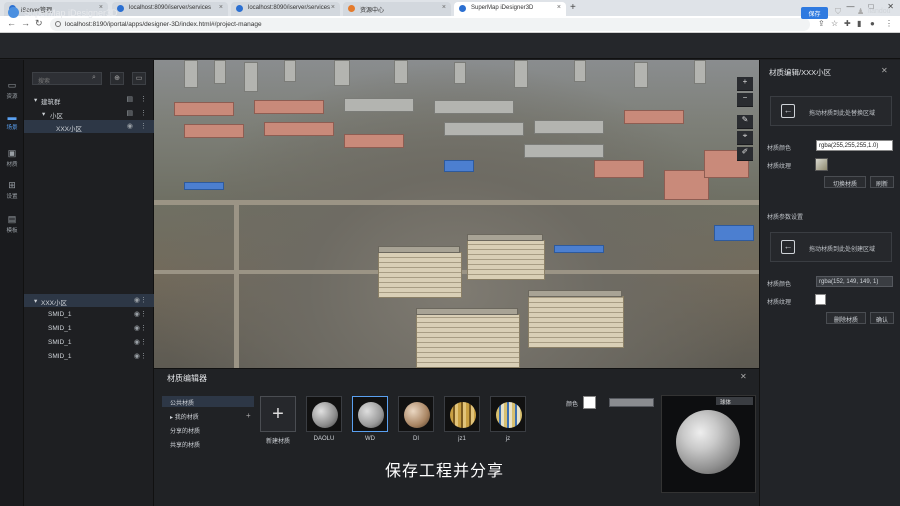  Describe the element at coordinates (89, 300) in the screenshot. I see `layer-row-selected: ▾ XXX小区 ◉ ⋮` at that location.